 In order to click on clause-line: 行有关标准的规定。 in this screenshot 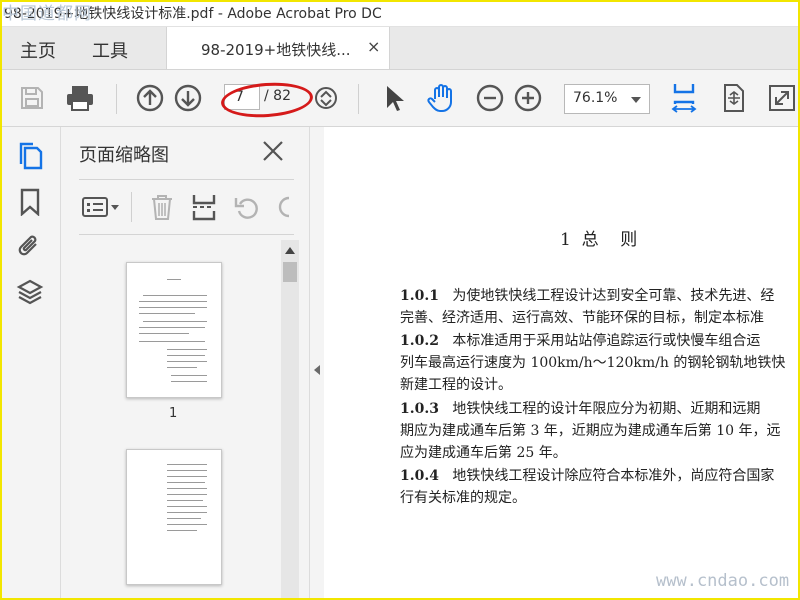, I will do `click(463, 498)`.